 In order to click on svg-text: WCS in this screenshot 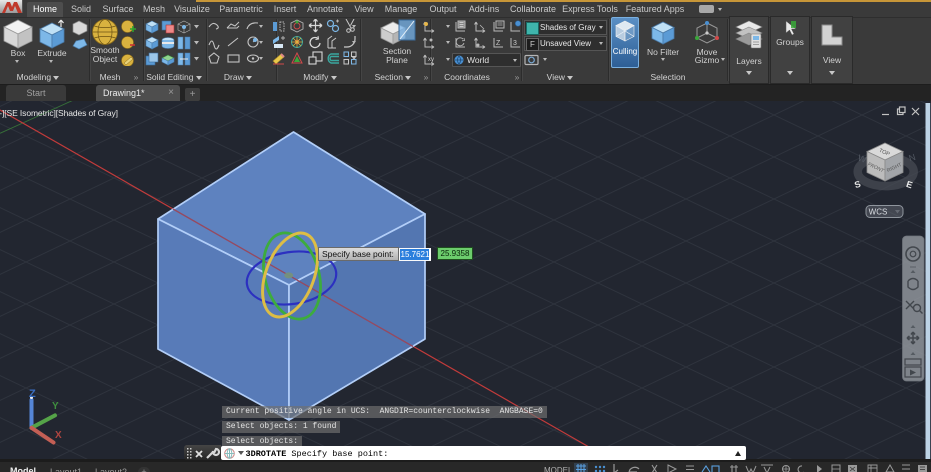, I will do `click(878, 212)`.